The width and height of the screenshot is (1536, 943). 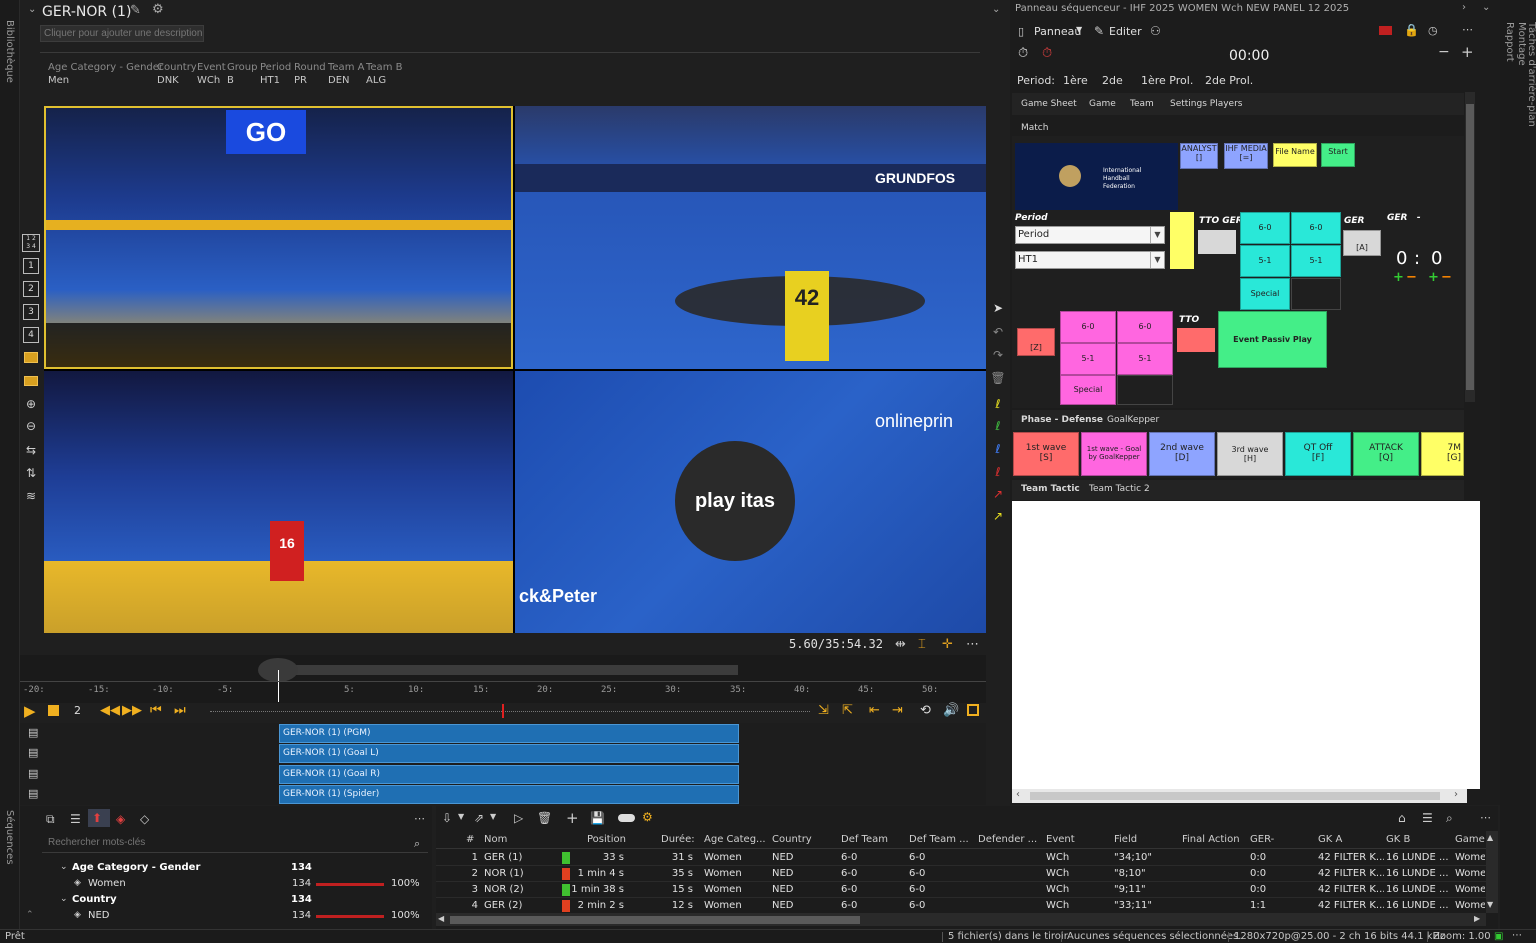 What do you see at coordinates (31, 266) in the screenshot?
I see `layout-button-1: 1` at bounding box center [31, 266].